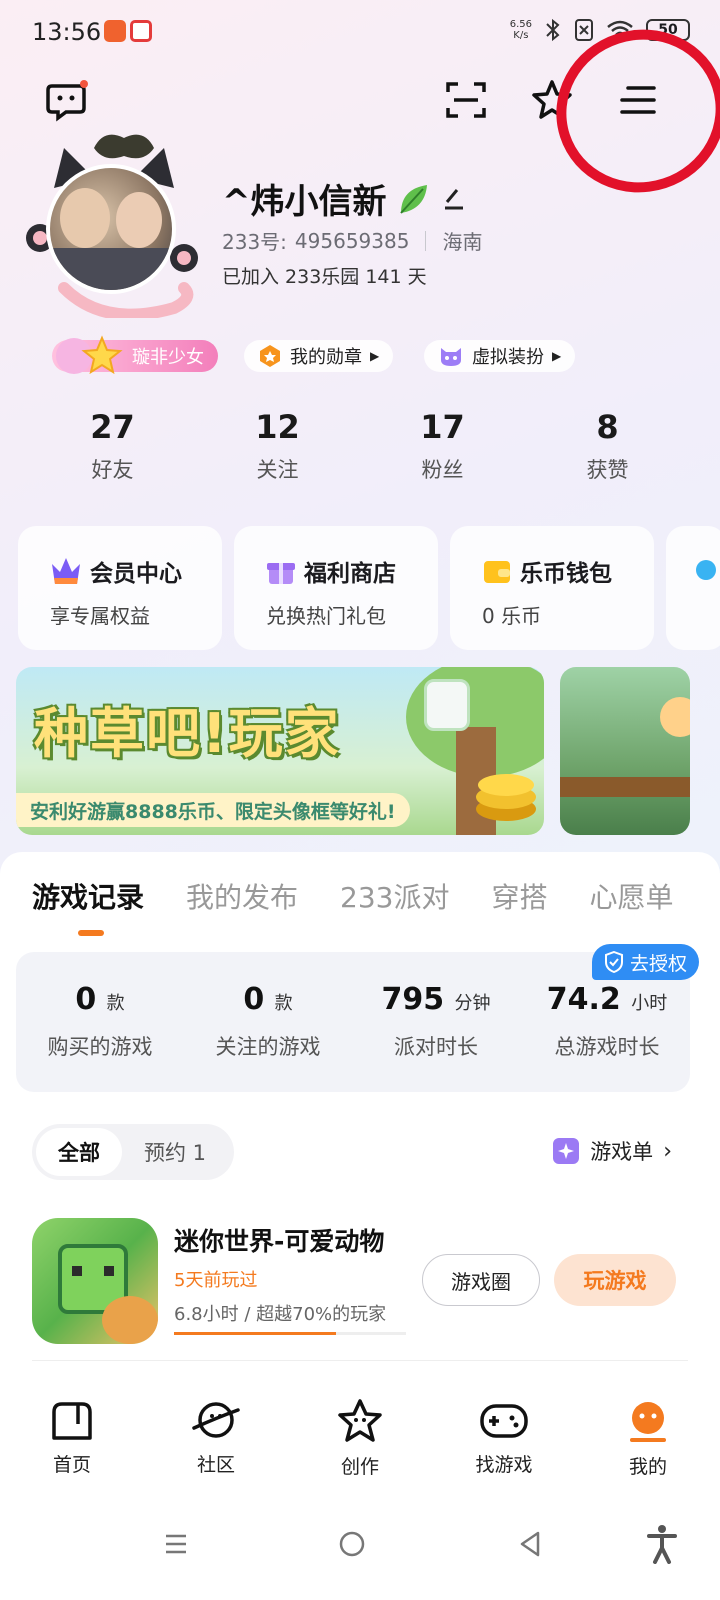  I want to click on game-list-item: 迷你世界-可爱动物 5天前玩过 6.8小时 / 超越70%的玩家 游戏圈 玩游戏, so click(360, 1281).